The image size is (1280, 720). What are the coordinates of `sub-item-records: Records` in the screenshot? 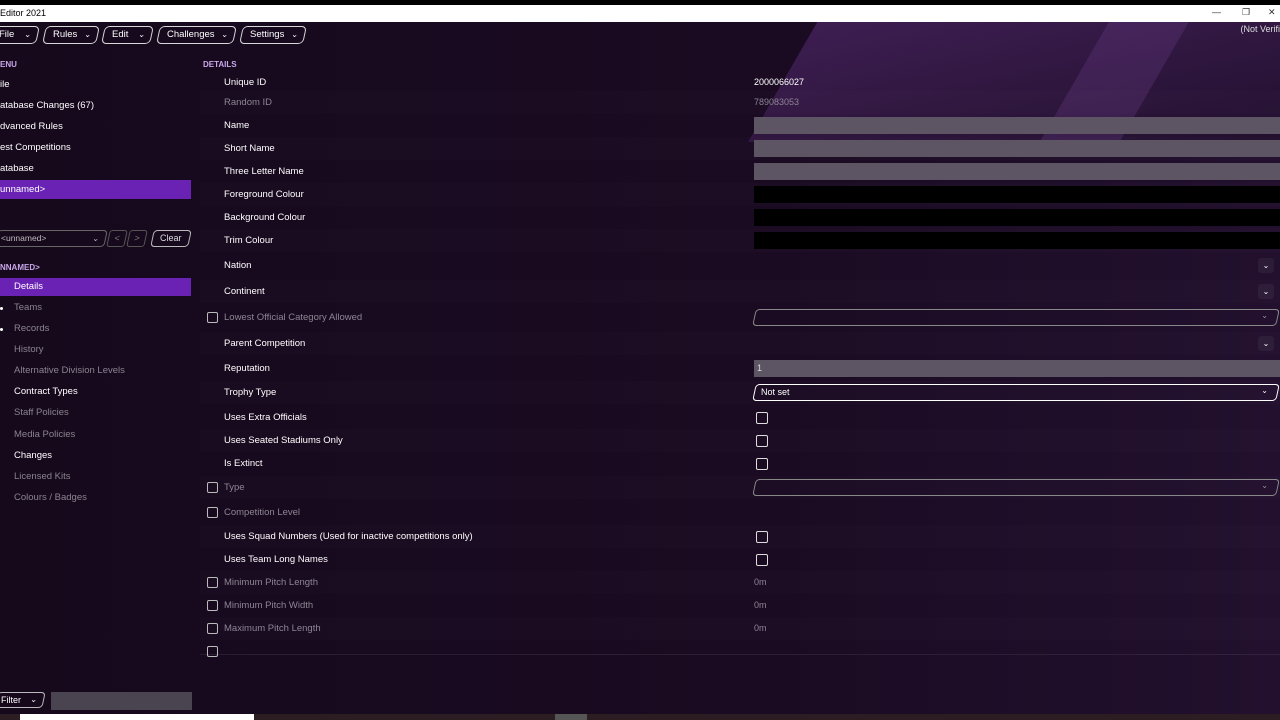 It's located at (95, 329).